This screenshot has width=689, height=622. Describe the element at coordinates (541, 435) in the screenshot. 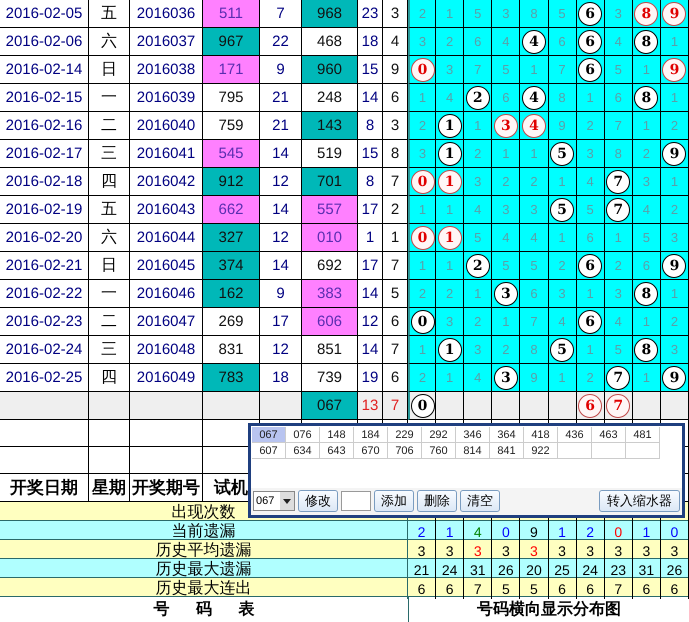

I see `number-item: 418` at that location.